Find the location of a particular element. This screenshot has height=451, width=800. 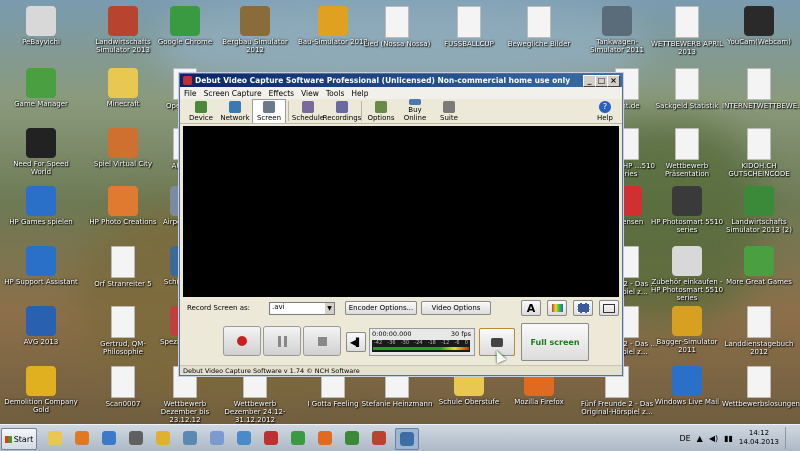

record-button is located at coordinates (242, 341).